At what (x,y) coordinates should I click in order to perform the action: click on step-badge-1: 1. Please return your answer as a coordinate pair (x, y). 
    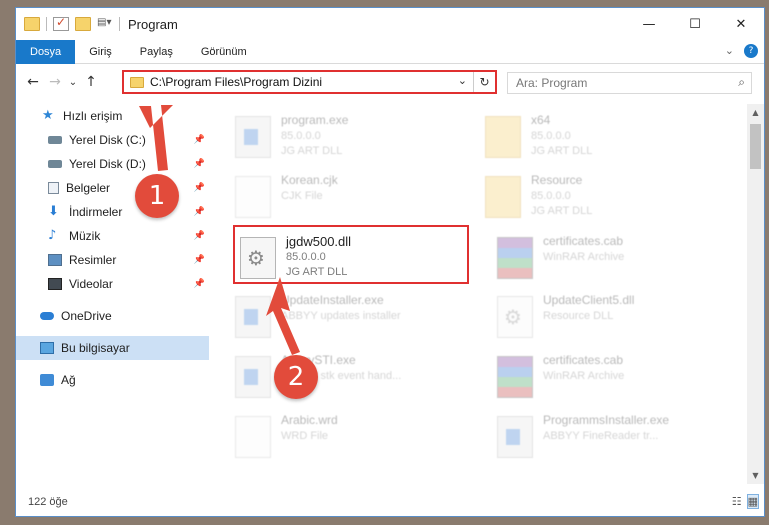
    Looking at the image, I should click on (157, 196).